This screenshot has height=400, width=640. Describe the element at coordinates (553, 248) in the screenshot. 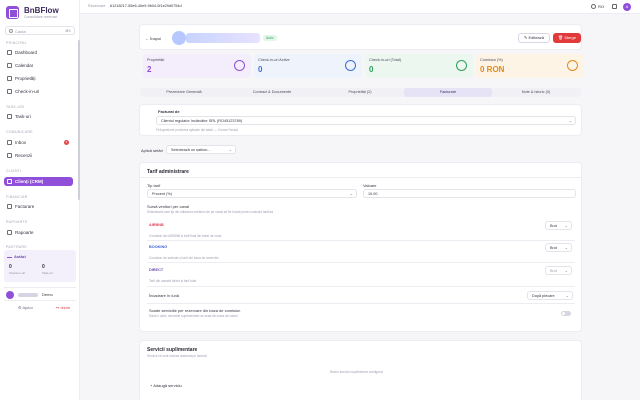

I see `channel-booking-value: Brut` at that location.